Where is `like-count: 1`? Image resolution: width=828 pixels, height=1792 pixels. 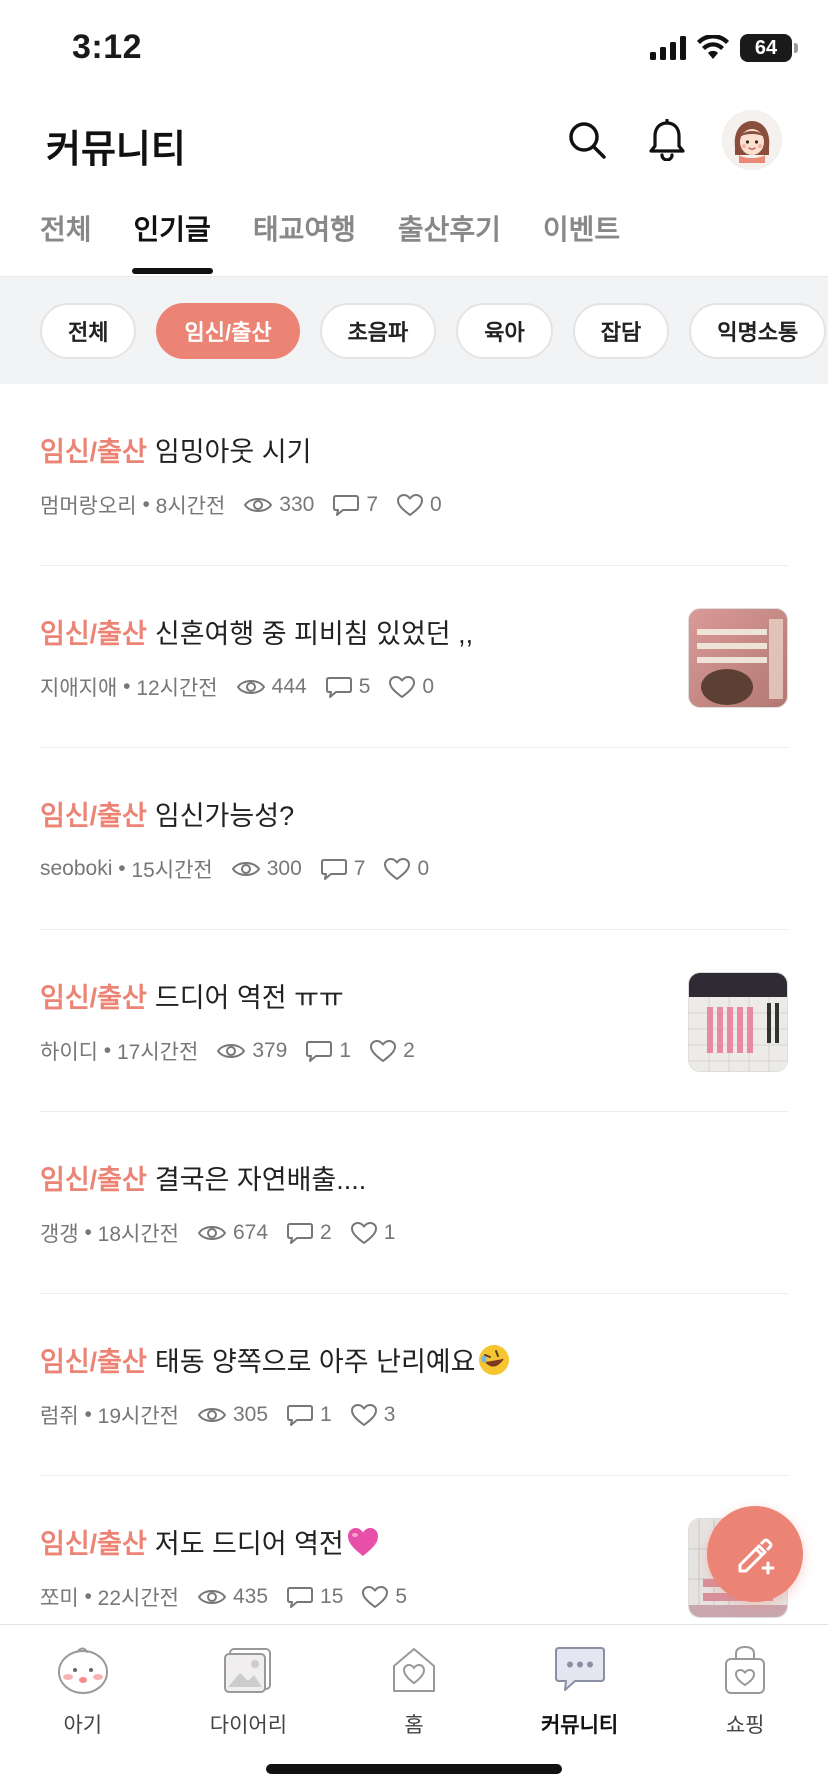 like-count: 1 is located at coordinates (373, 1233).